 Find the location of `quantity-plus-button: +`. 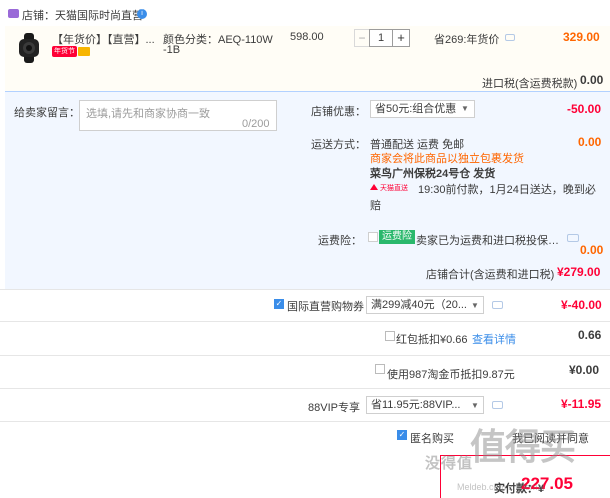

quantity-plus-button: + is located at coordinates (401, 38).